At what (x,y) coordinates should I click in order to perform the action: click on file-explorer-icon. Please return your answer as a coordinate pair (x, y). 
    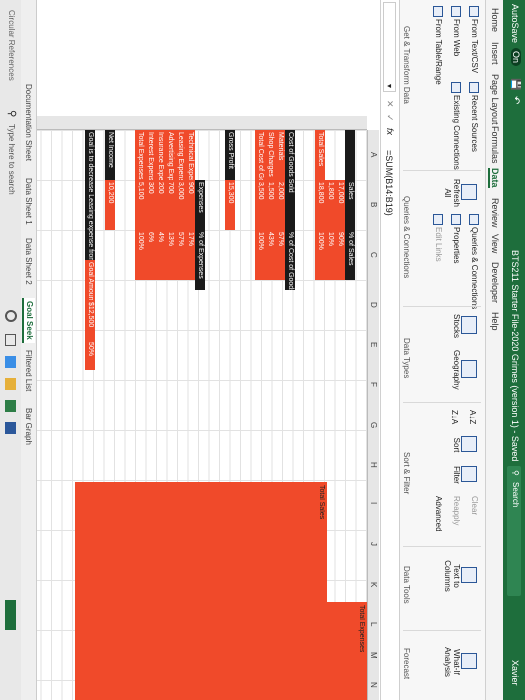
    Looking at the image, I should click on (10, 384).